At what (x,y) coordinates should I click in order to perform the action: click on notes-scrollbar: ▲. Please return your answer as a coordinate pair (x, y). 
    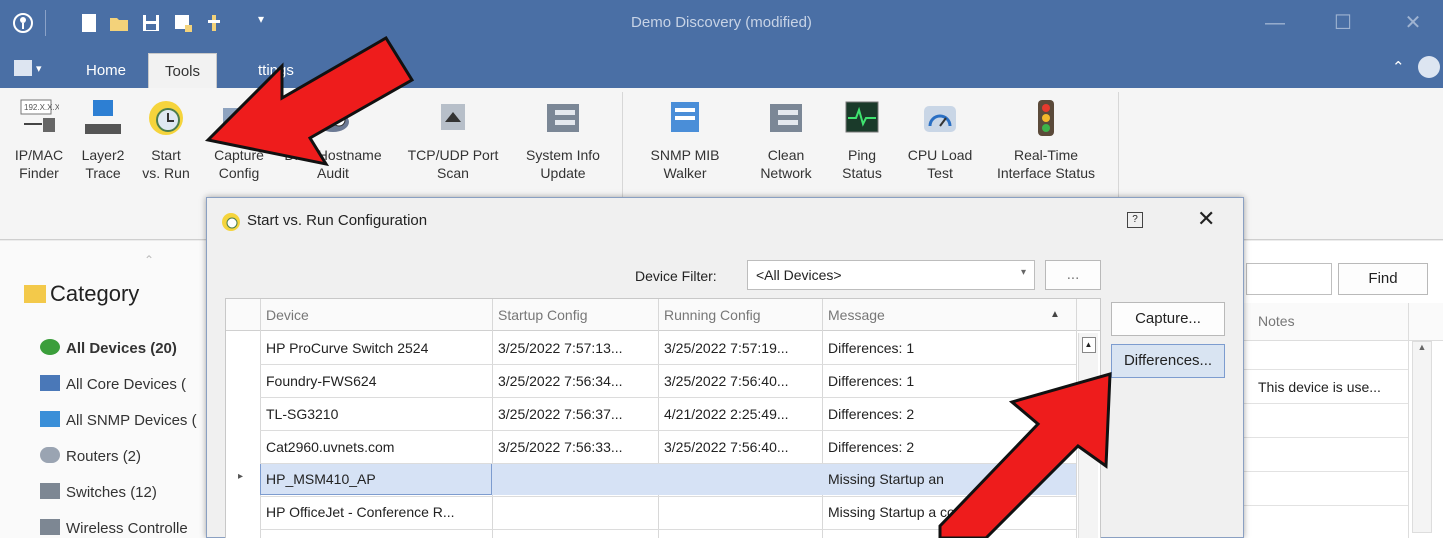
    Looking at the image, I should click on (1422, 437).